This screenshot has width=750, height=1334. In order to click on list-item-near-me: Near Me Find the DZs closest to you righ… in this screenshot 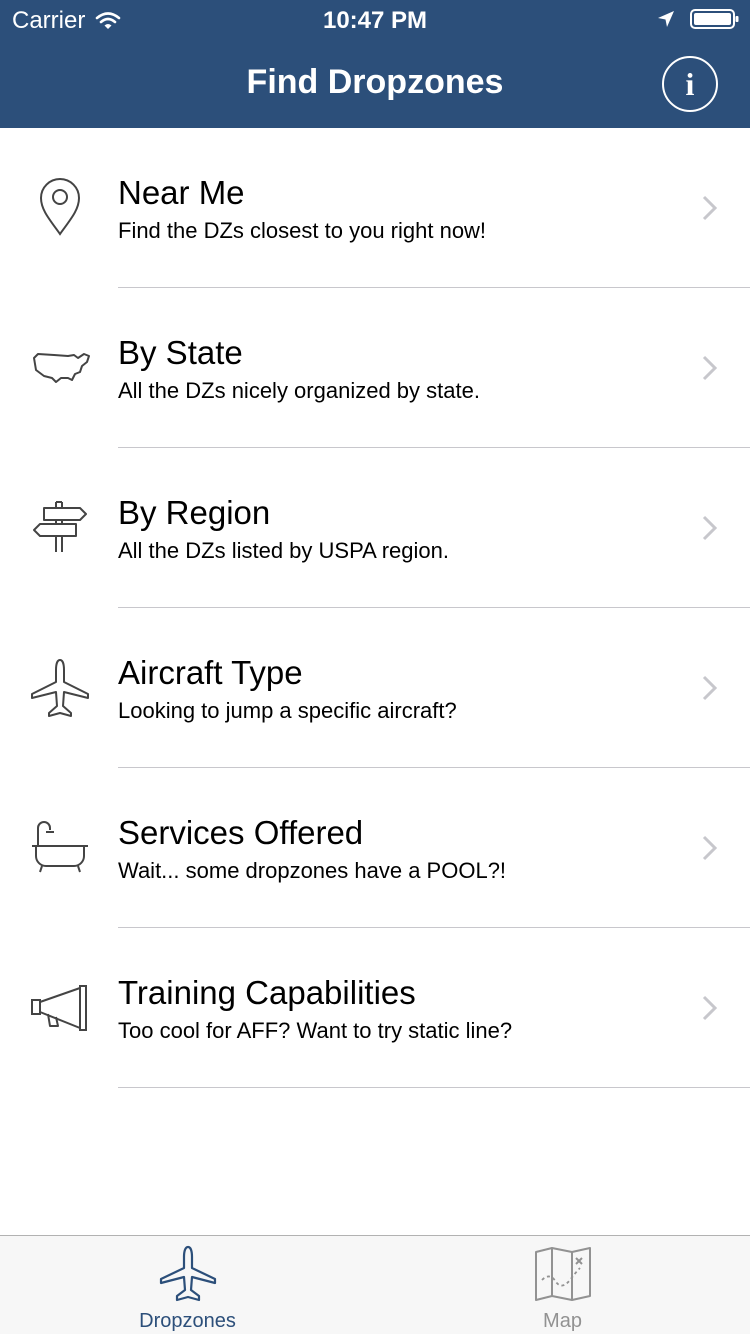, I will do `click(375, 208)`.